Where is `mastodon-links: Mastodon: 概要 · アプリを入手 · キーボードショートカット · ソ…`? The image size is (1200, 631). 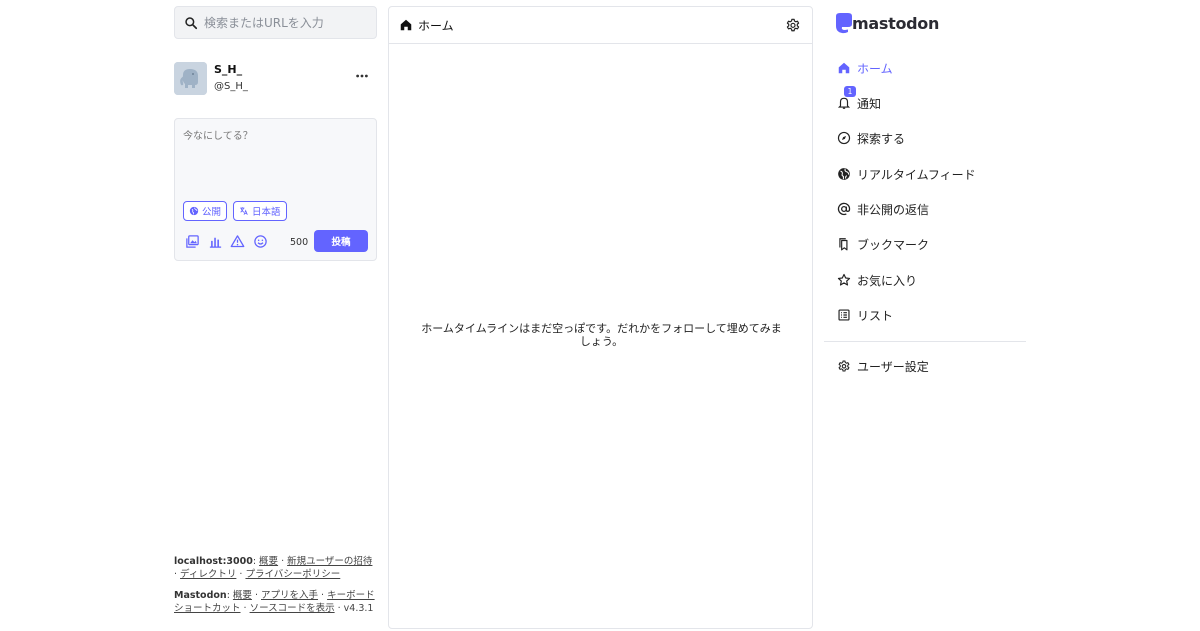 mastodon-links: Mastodon: 概要 · アプリを入手 · キーボードショートカット · ソ… is located at coordinates (274, 602).